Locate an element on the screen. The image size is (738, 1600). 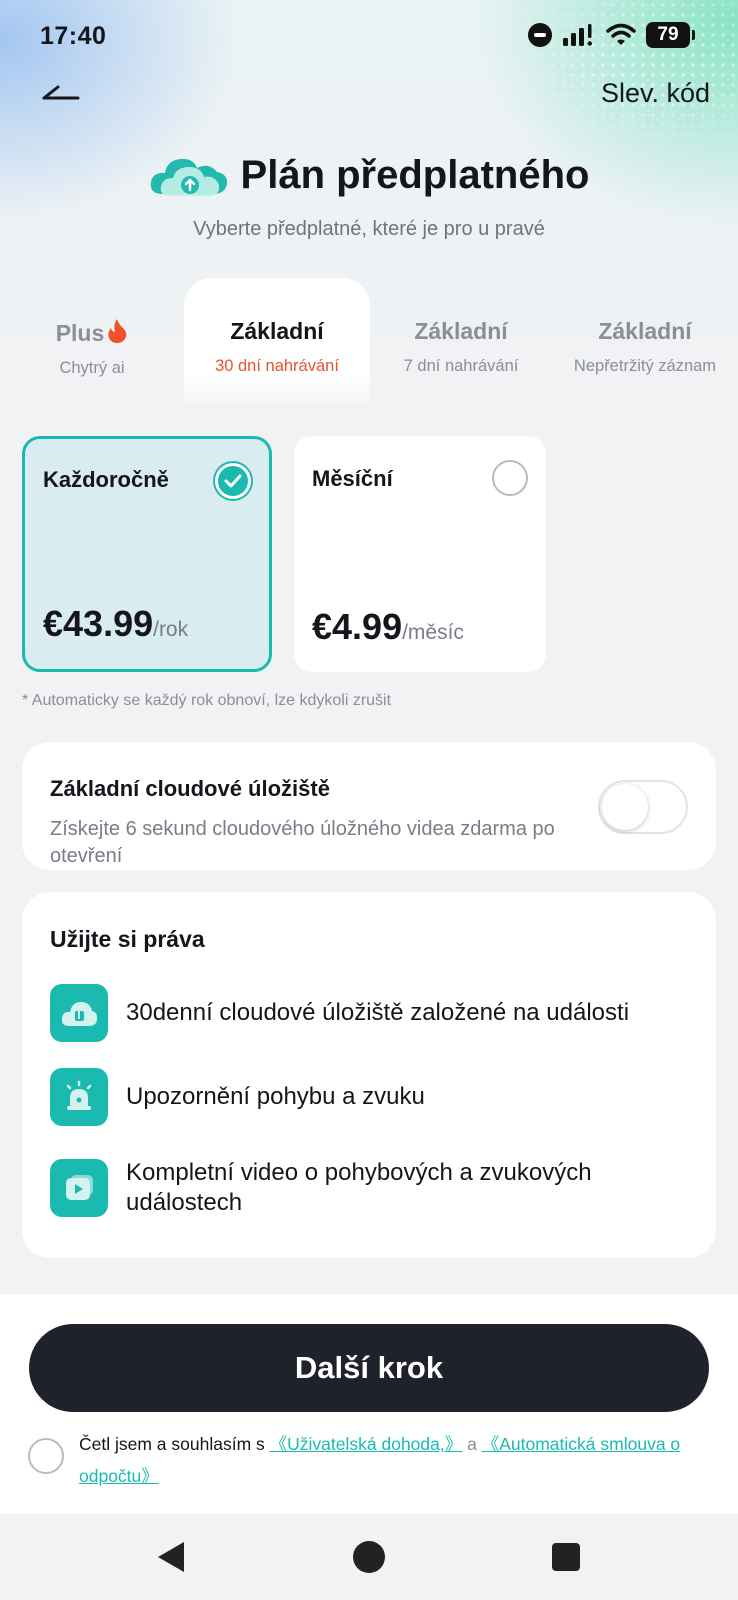
flame-icon is located at coordinates (117, 331).